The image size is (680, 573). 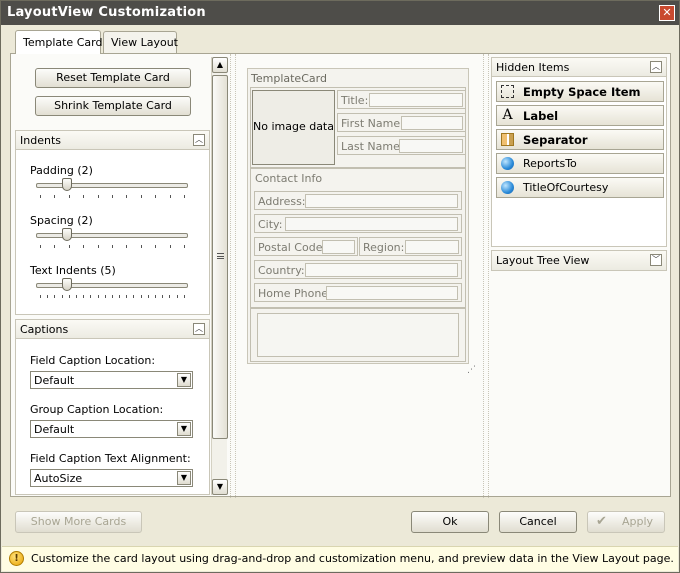 I want to click on field-caption-alignment-label: Field Caption Text Alignment:, so click(x=110, y=458).